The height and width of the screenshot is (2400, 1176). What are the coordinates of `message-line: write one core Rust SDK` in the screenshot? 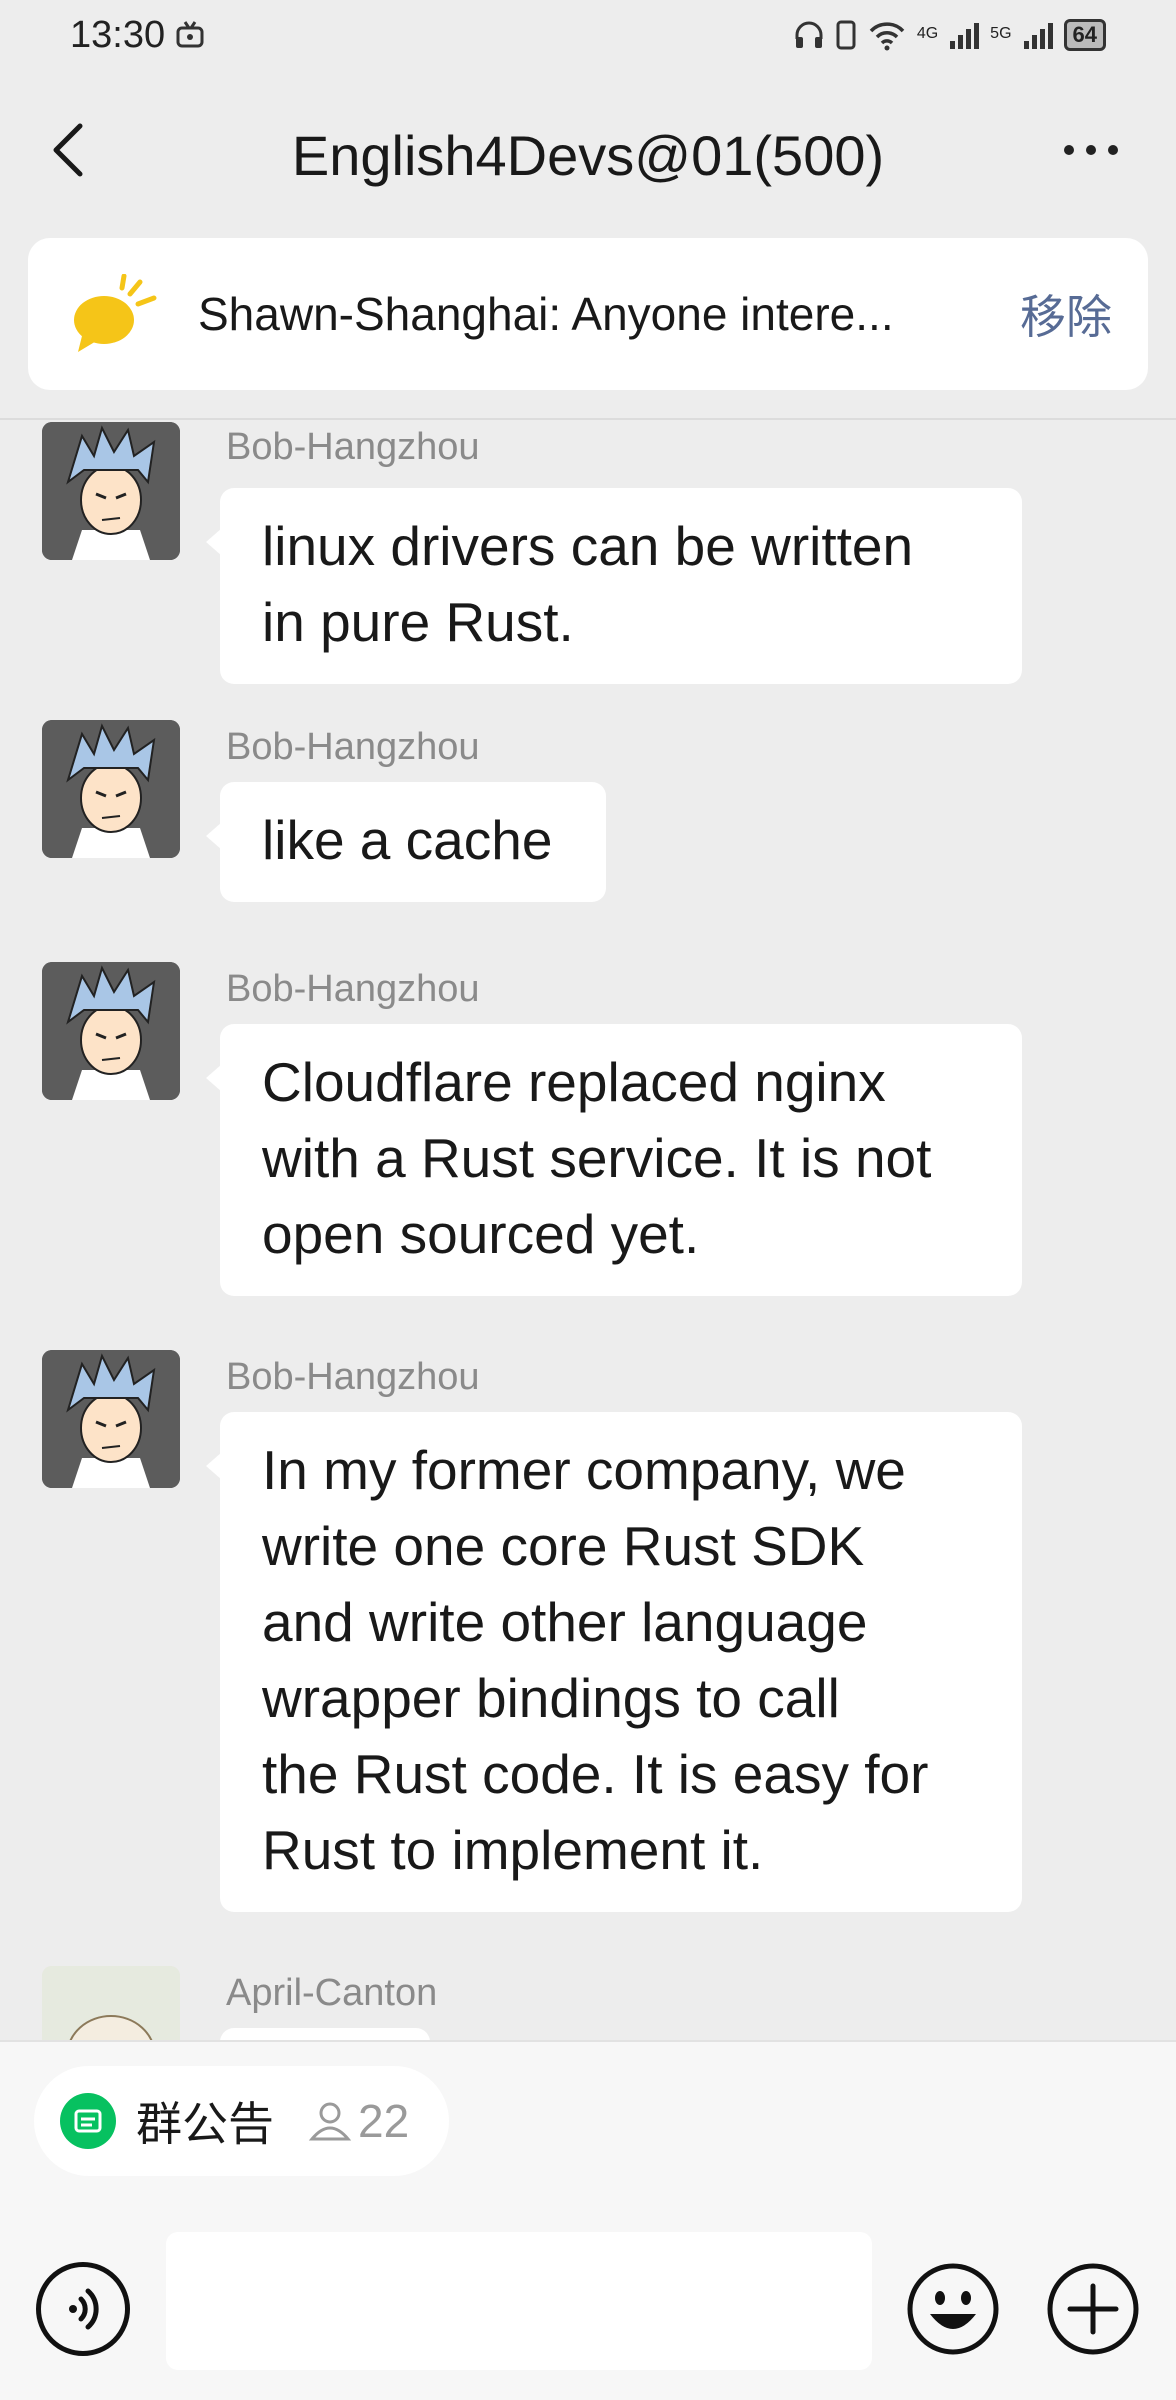 It's located at (563, 1546).